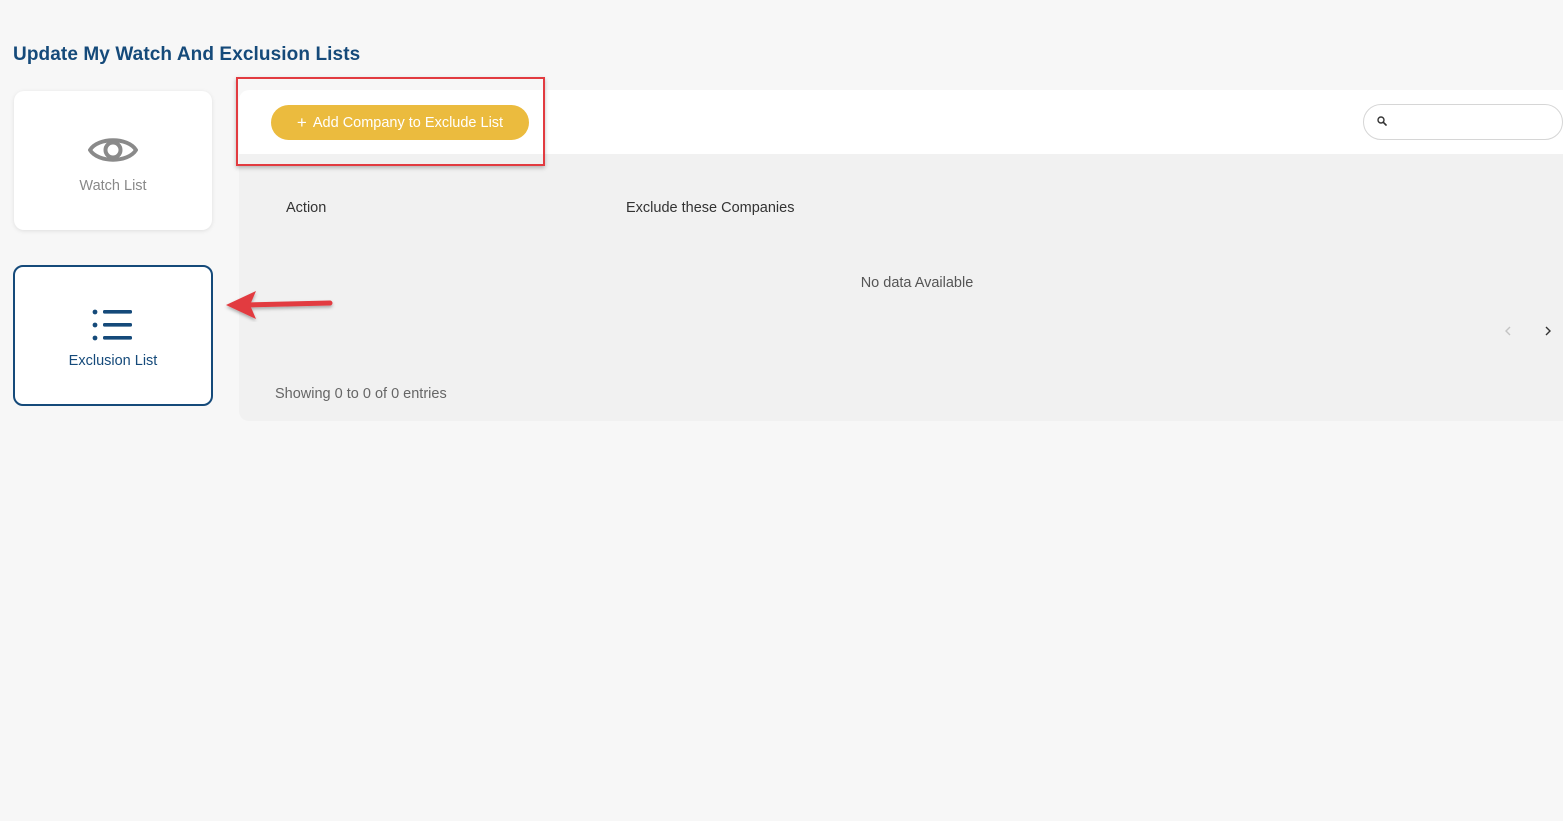 The image size is (1563, 821). Describe the element at coordinates (113, 185) in the screenshot. I see `watch-list-label: Watch List` at that location.